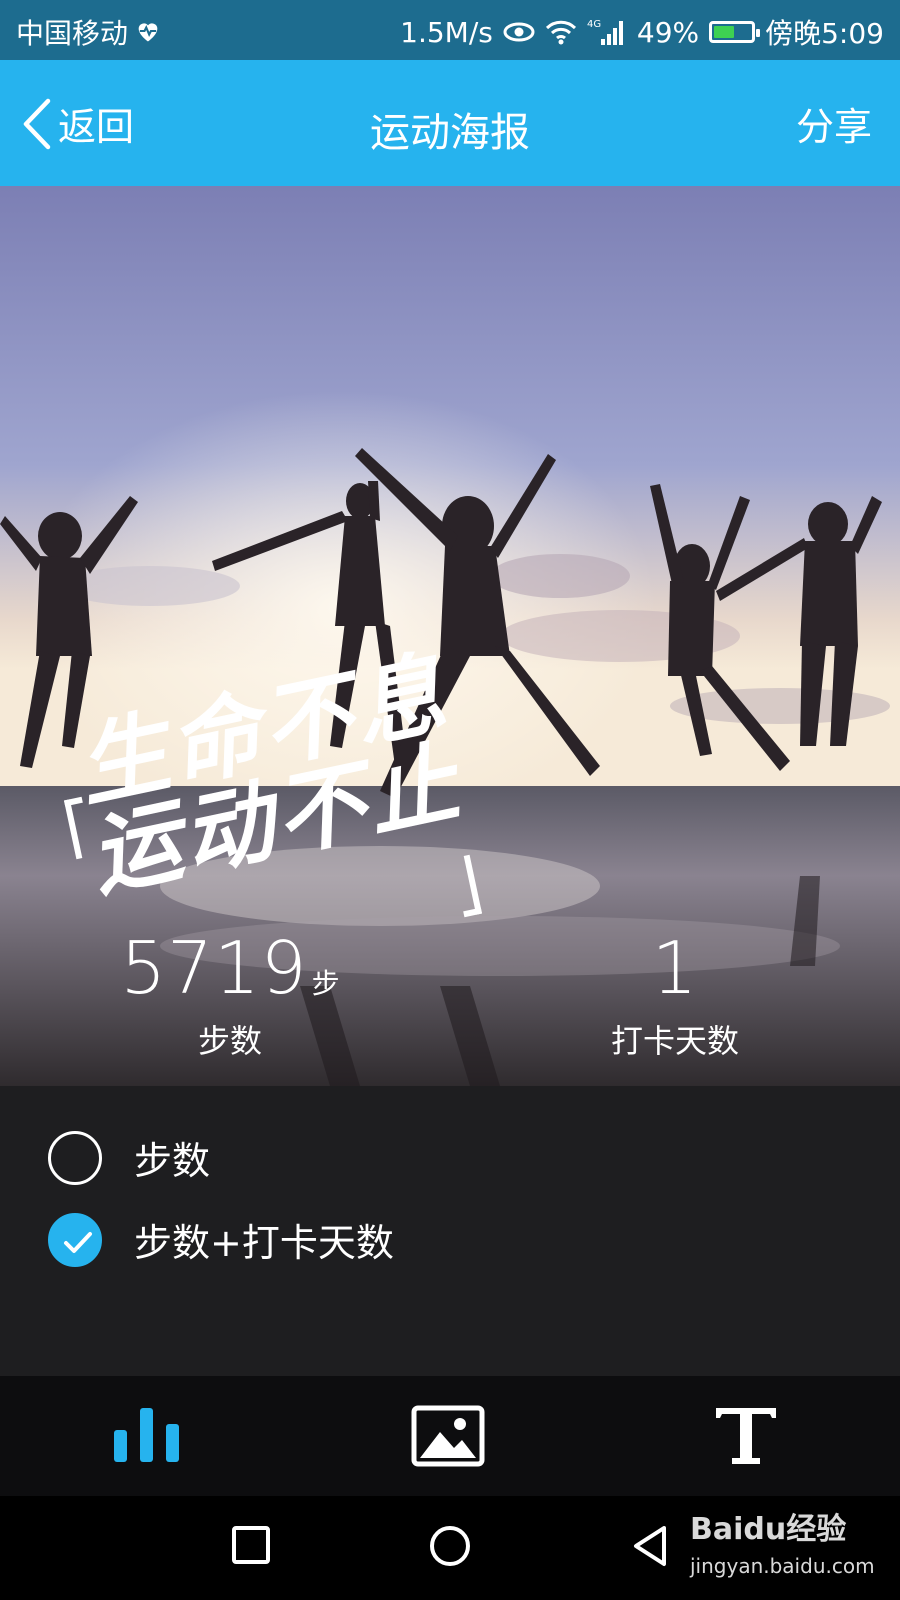  Describe the element at coordinates (72, 33) in the screenshot. I see `carrier-name: 中国移动` at that location.